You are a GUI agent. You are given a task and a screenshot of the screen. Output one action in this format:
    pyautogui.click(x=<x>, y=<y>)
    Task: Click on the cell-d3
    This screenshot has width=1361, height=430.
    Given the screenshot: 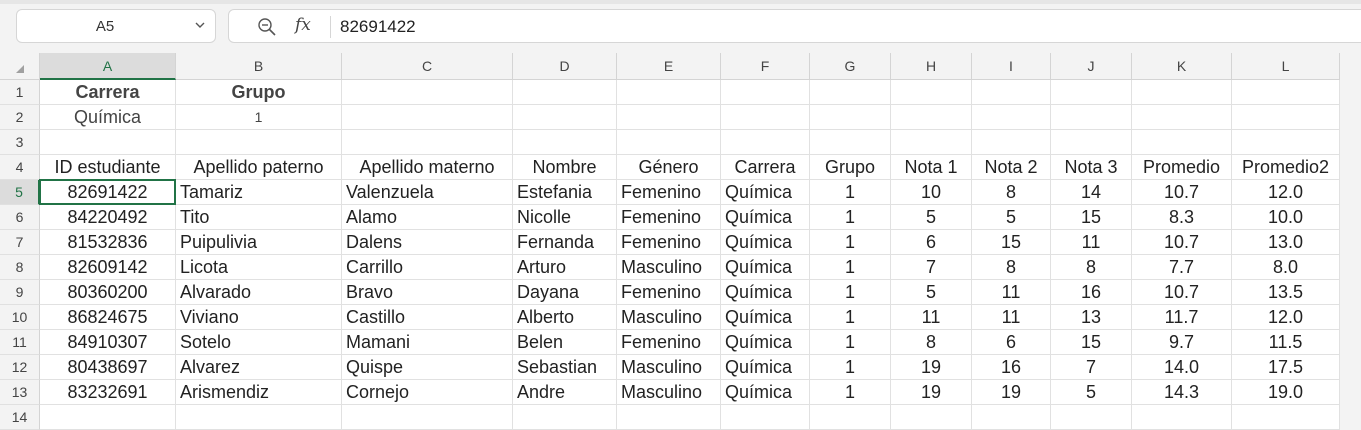 What is the action you would take?
    pyautogui.click(x=565, y=142)
    